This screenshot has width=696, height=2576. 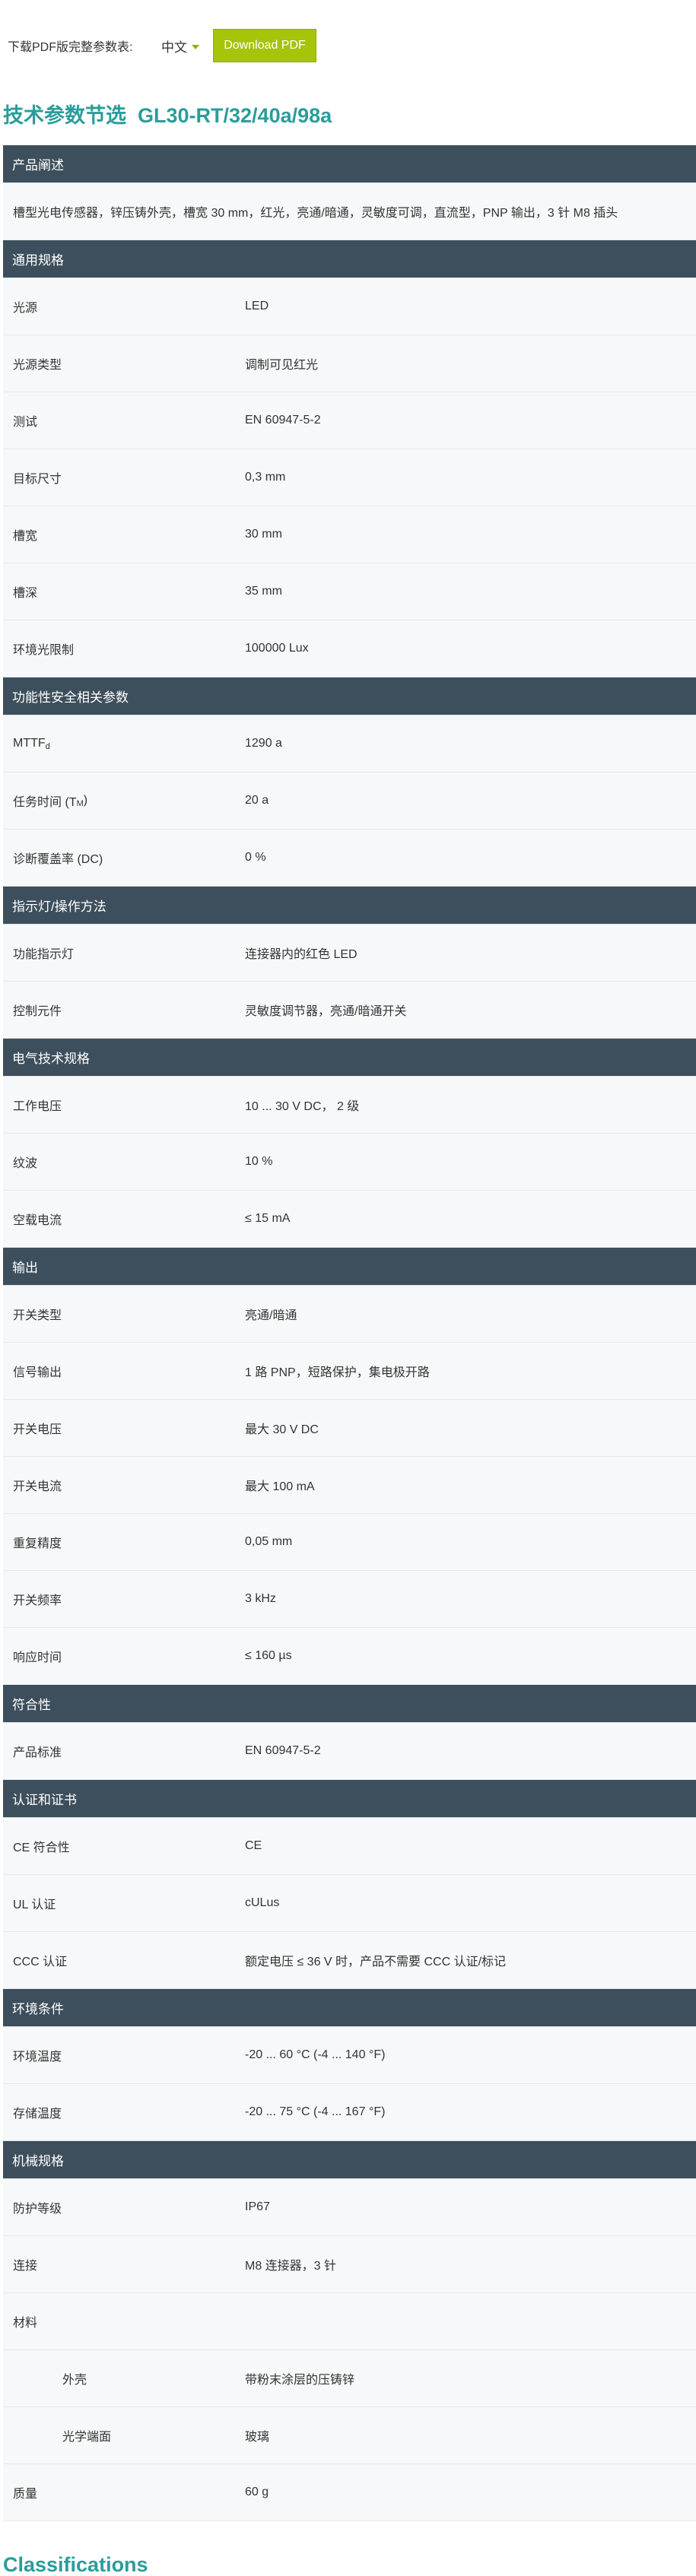 I want to click on spec-label-text: 开关频率, so click(x=37, y=1601).